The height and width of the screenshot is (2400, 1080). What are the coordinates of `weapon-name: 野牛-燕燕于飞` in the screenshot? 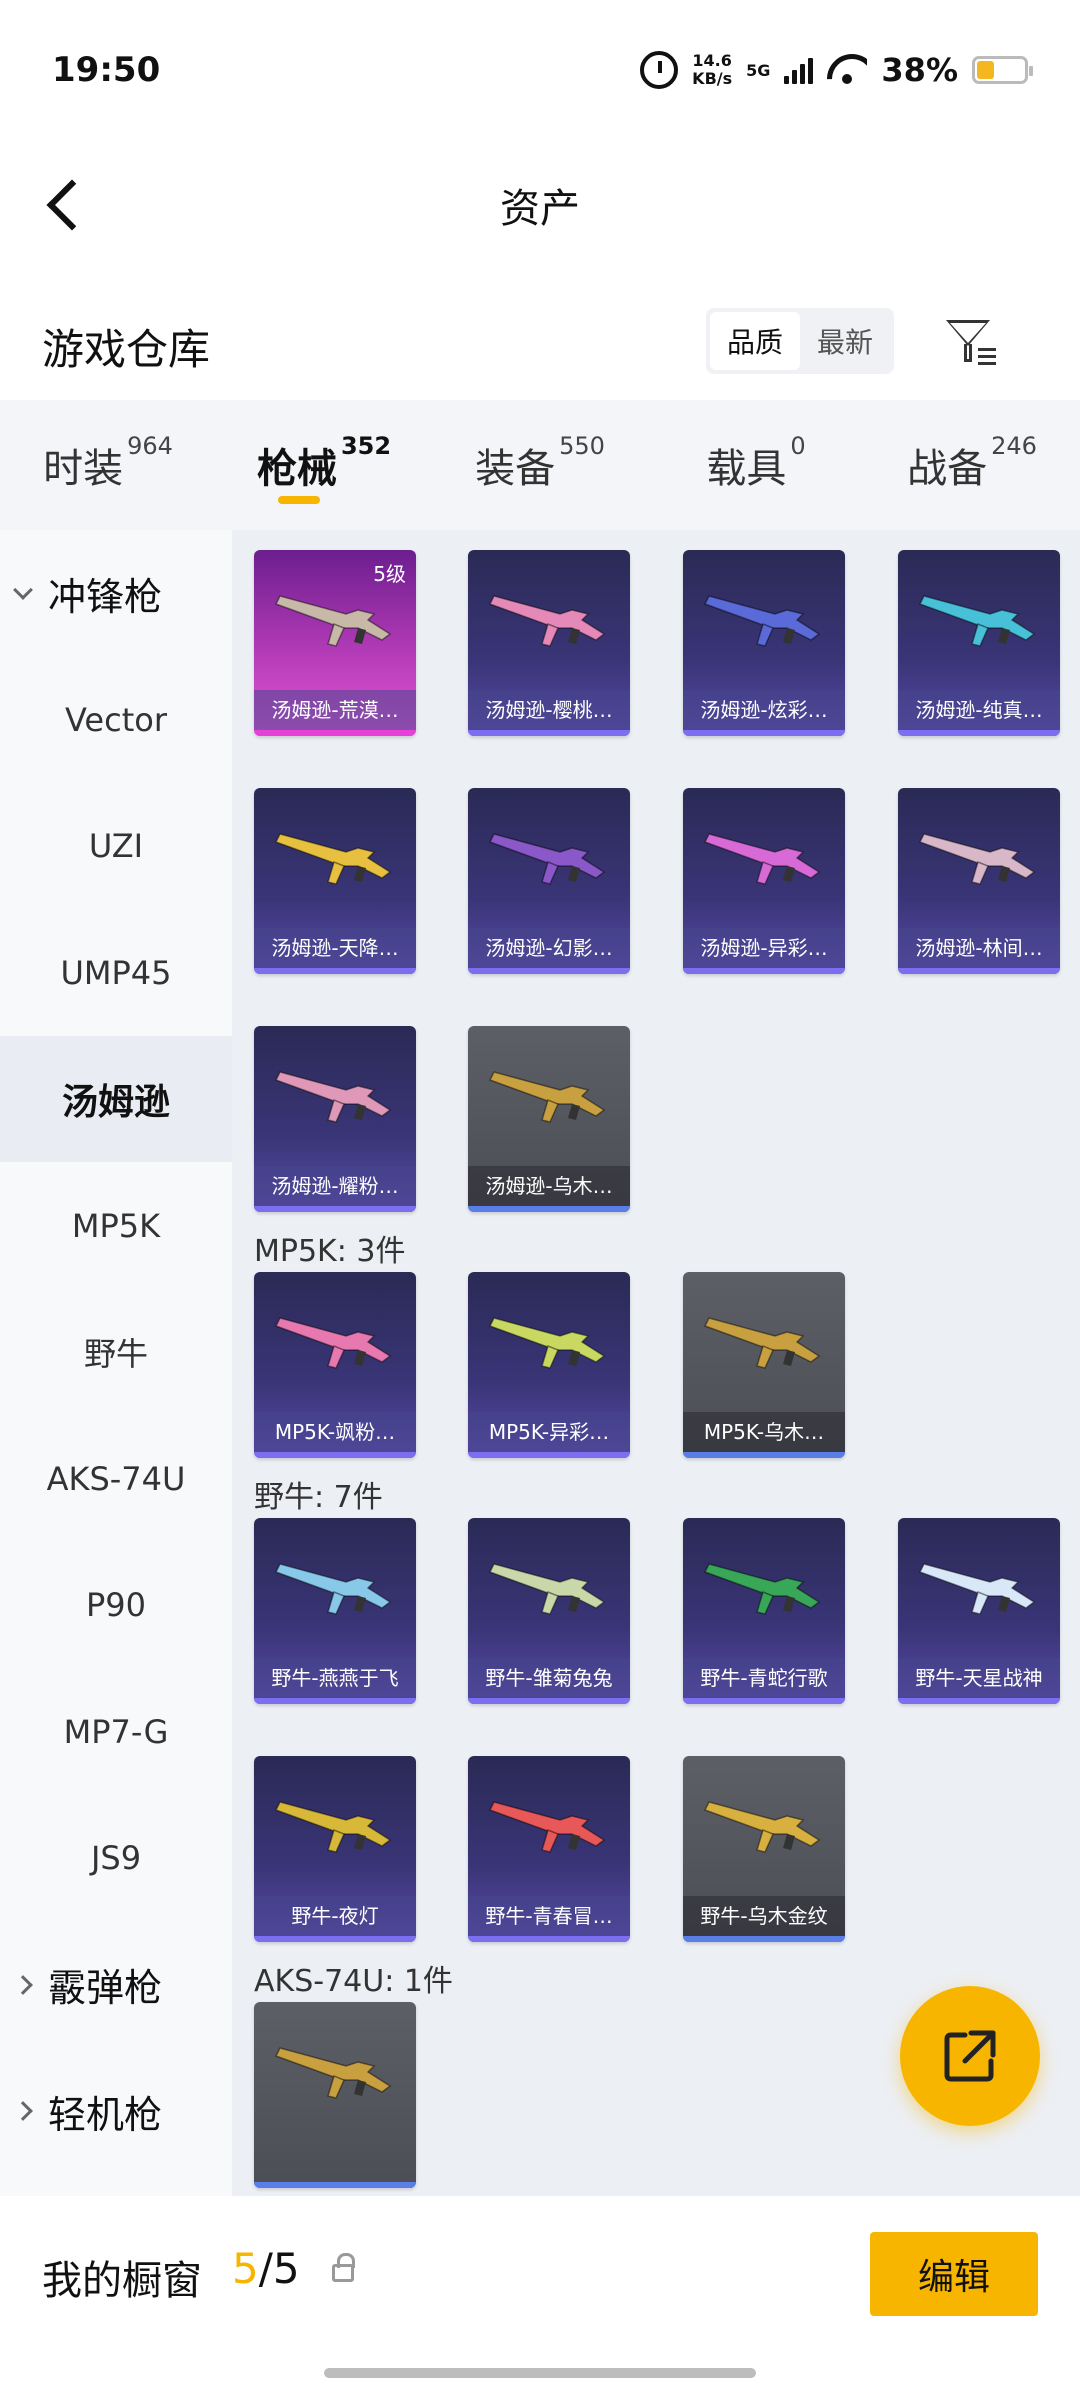 It's located at (335, 1678).